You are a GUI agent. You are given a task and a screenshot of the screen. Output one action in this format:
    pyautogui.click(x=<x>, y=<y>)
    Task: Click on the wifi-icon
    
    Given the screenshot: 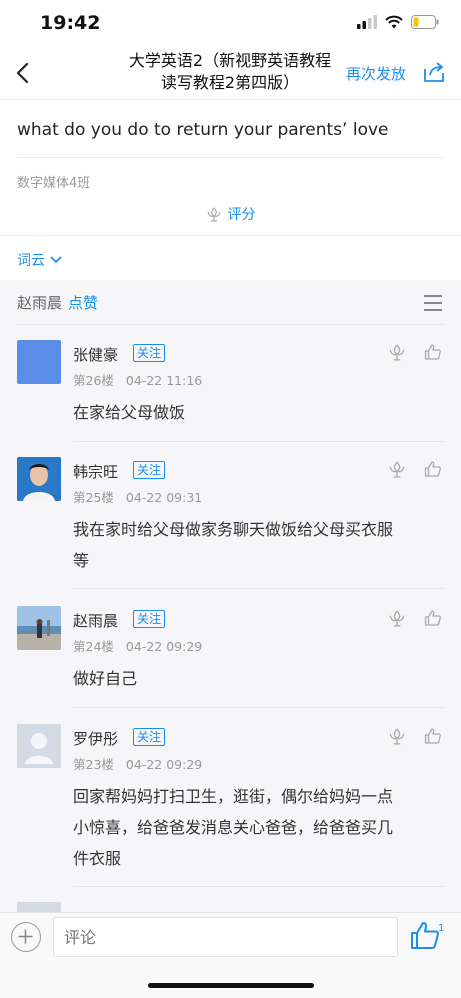 What is the action you would take?
    pyautogui.click(x=394, y=22)
    